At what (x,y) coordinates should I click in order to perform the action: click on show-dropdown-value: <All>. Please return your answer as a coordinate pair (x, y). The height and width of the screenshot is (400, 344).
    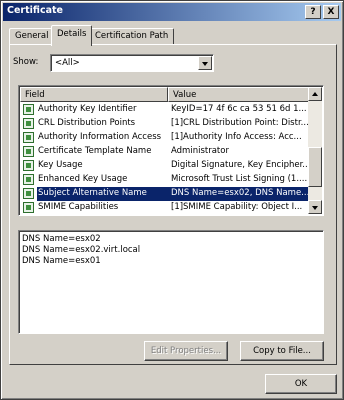
    Looking at the image, I should click on (67, 63).